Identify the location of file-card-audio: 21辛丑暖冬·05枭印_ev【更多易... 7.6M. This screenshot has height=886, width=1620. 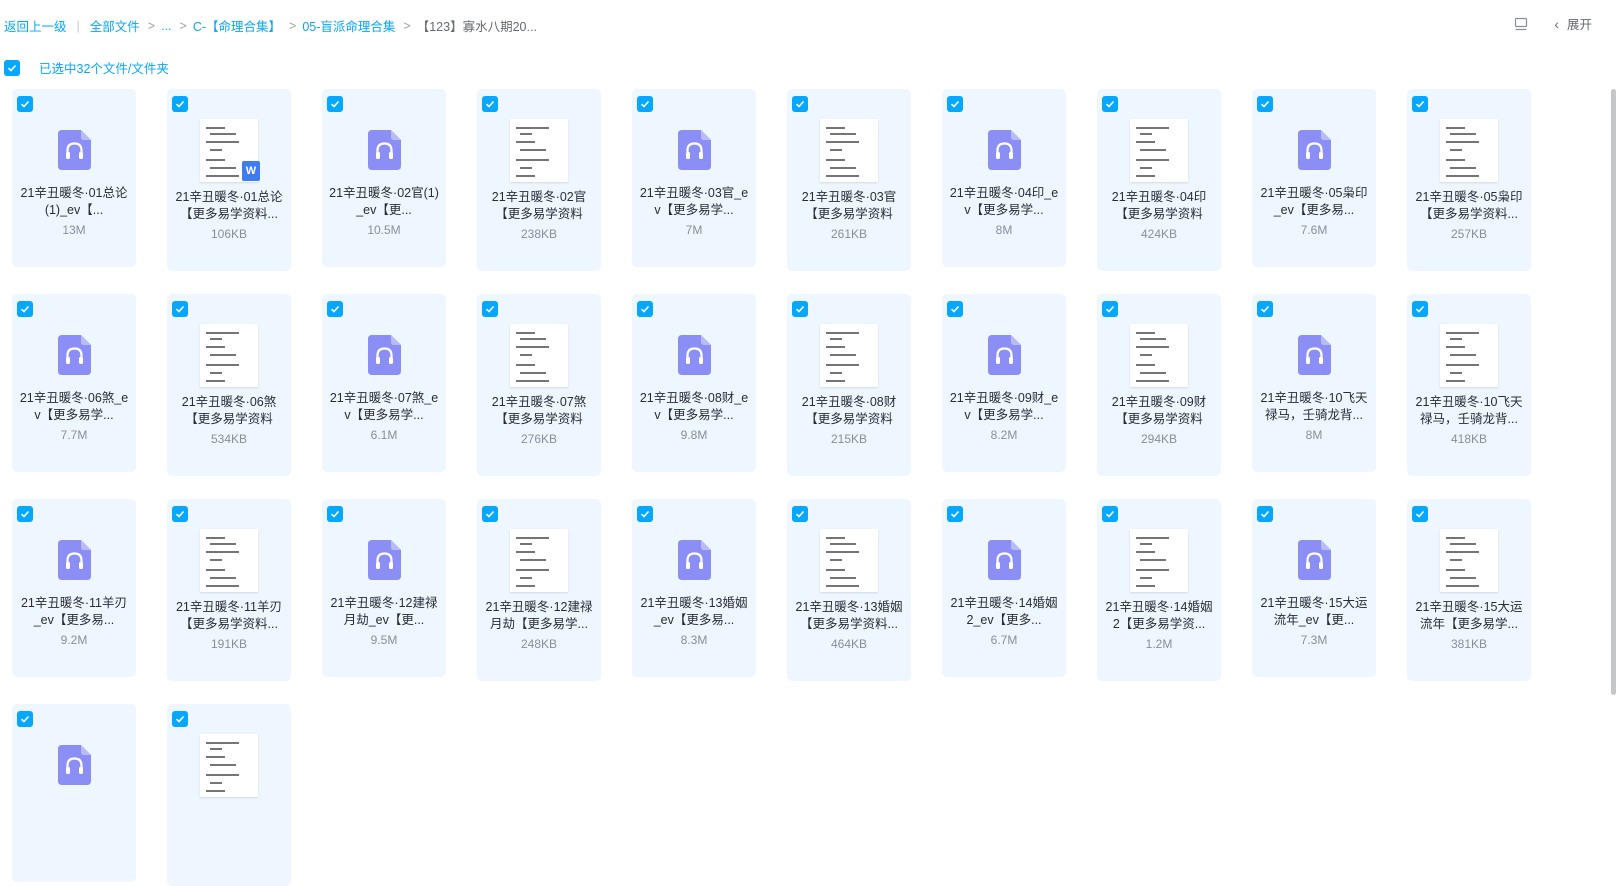
(1314, 178).